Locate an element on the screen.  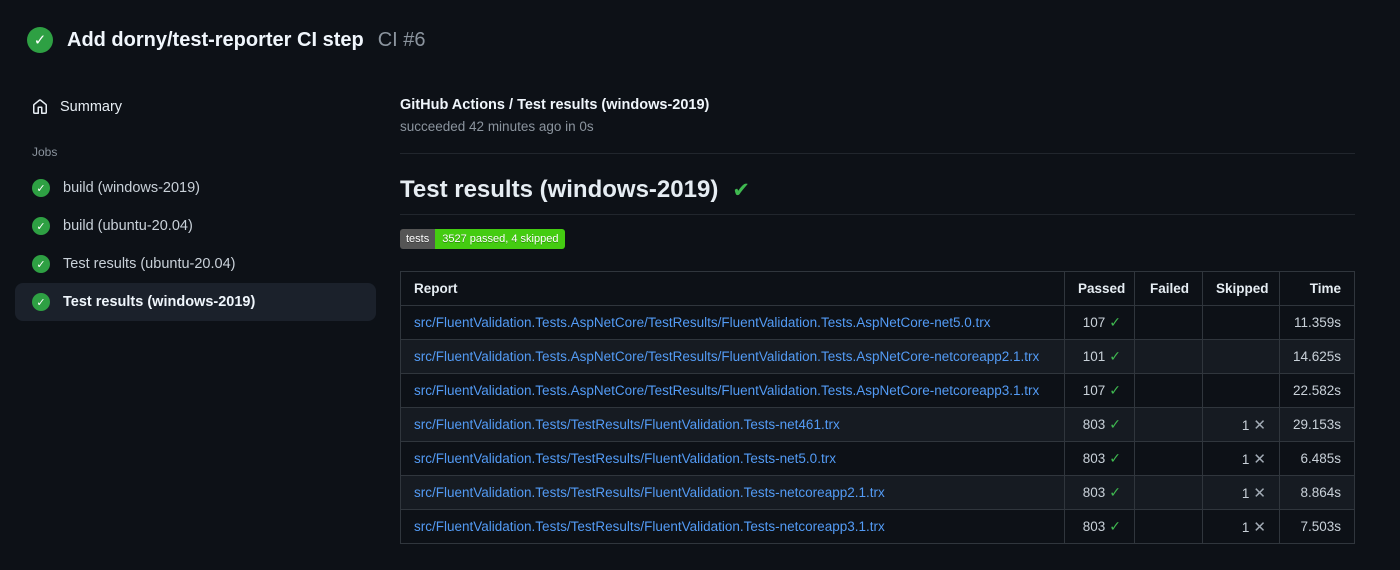
sidebar-job-item: ✓ Test results (ubuntu-20.04) is located at coordinates (195, 264).